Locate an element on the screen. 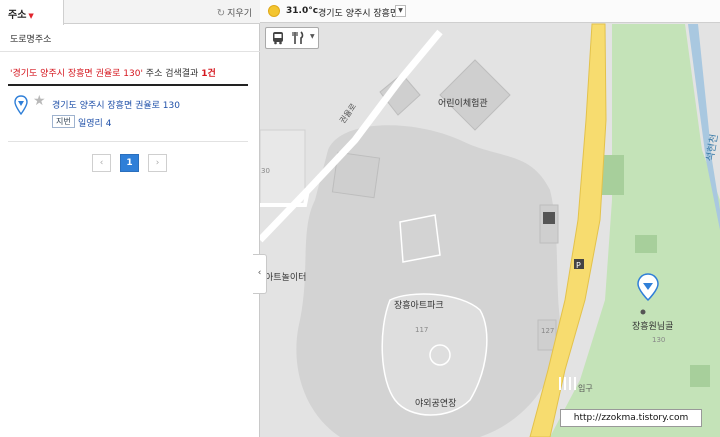 This screenshot has width=720, height=437. jibun-address-link: 일영리 4 is located at coordinates (94, 122).